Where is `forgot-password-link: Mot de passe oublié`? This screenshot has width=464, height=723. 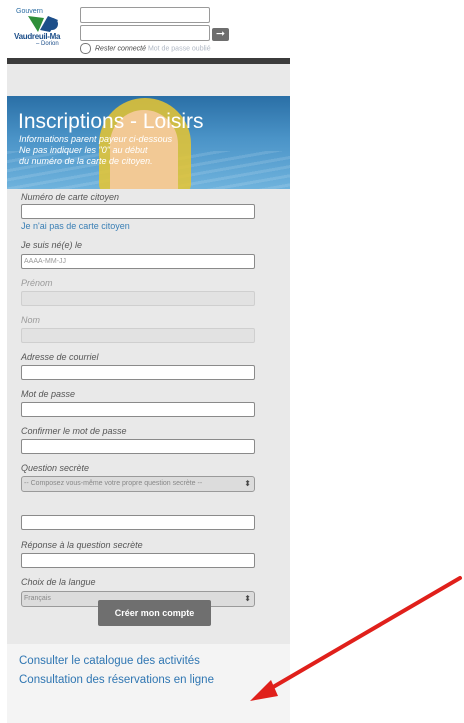
forgot-password-link: Mot de passe oublié is located at coordinates (179, 48).